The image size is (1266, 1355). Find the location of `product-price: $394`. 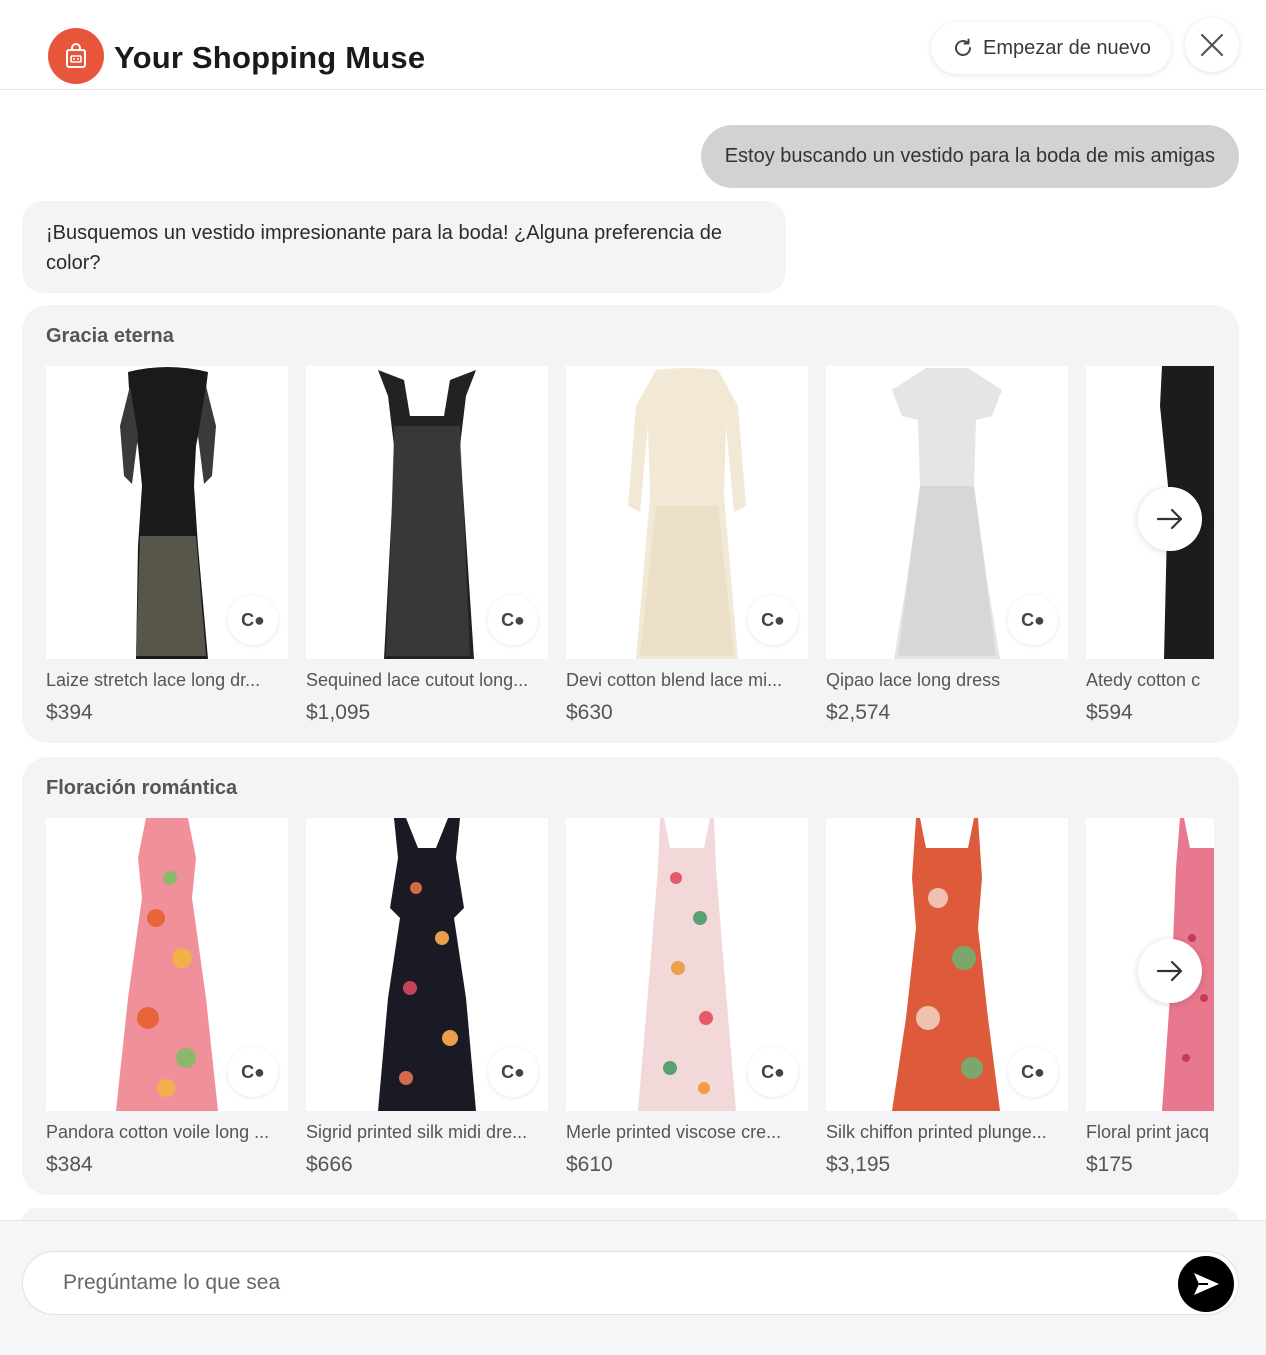

product-price: $394 is located at coordinates (69, 712).